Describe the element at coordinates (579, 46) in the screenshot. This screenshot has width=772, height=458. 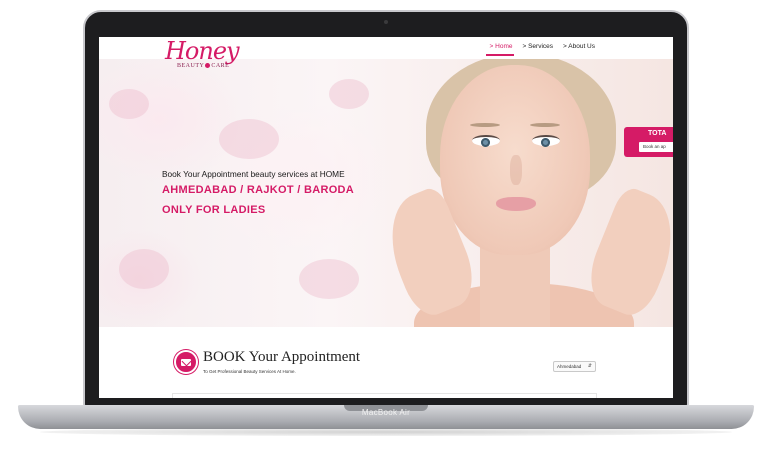
I see `nav-about-us: > About Us` at that location.